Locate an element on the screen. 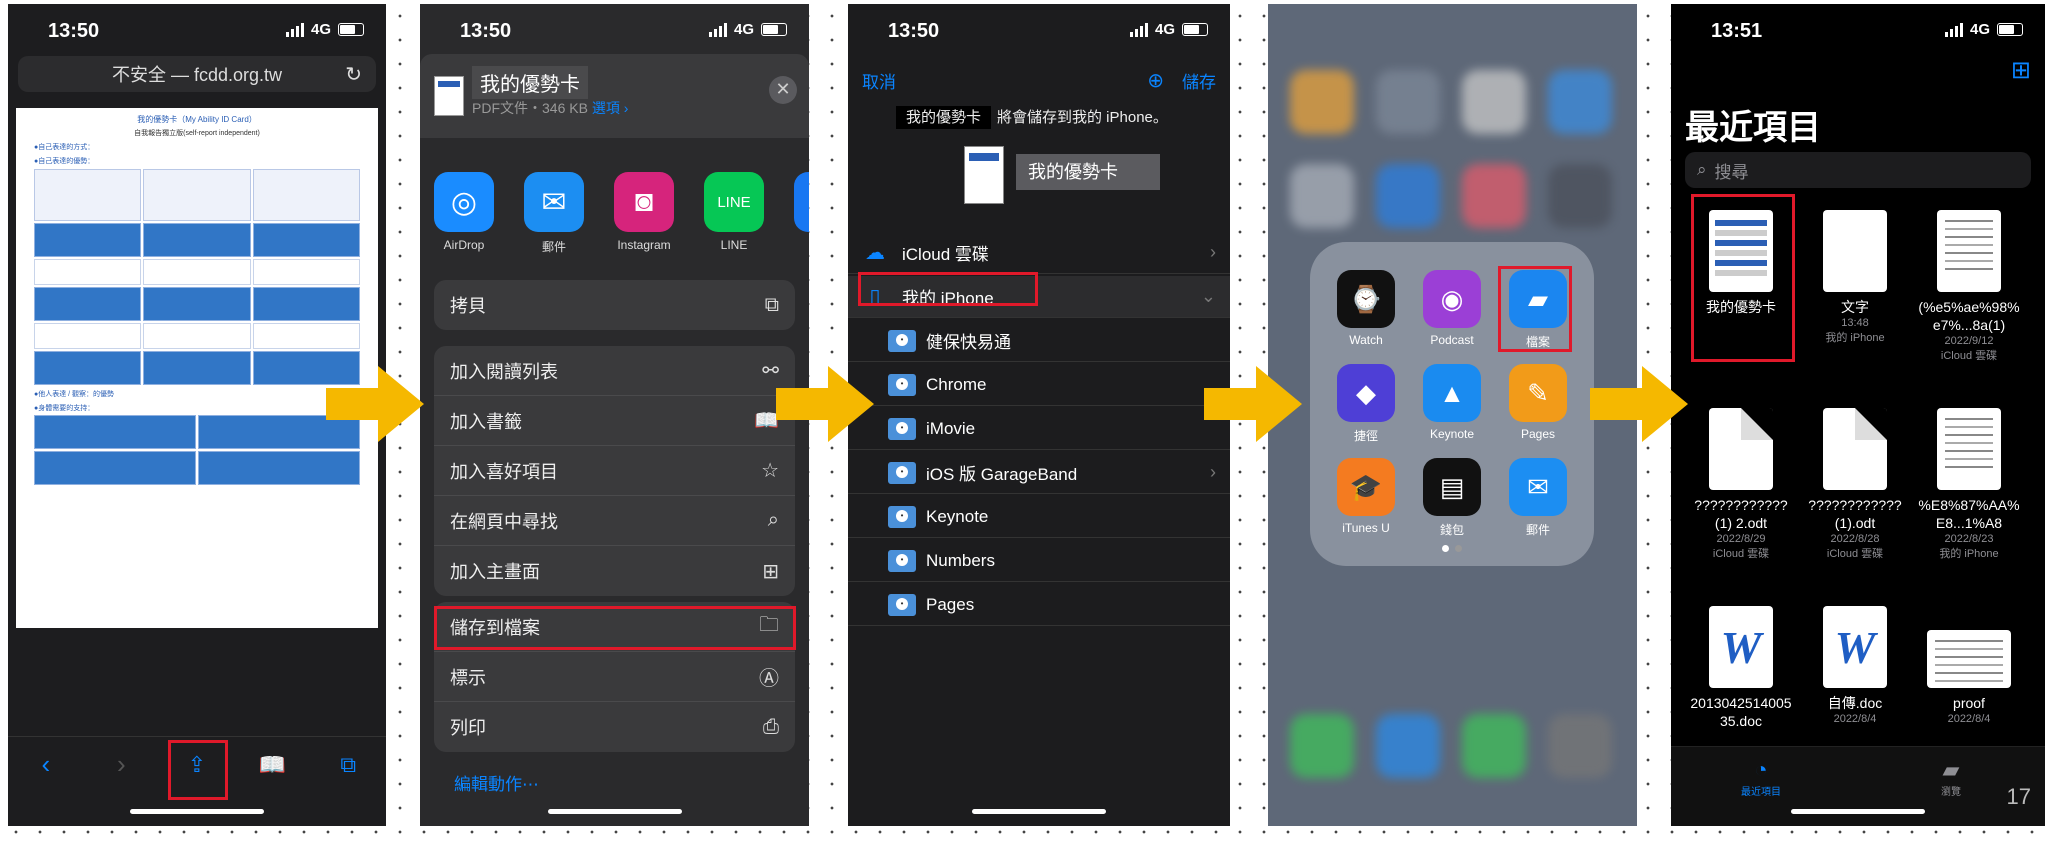  action-printer: 列印 ⎙ is located at coordinates (614, 727).